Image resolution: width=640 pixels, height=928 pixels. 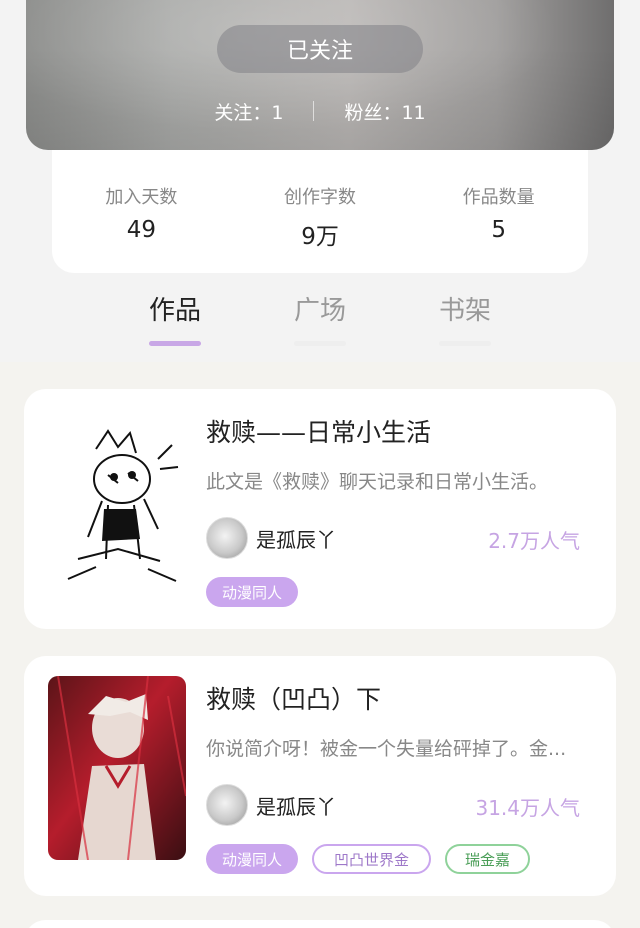 I want to click on tab-label: 书架, so click(x=464, y=311).